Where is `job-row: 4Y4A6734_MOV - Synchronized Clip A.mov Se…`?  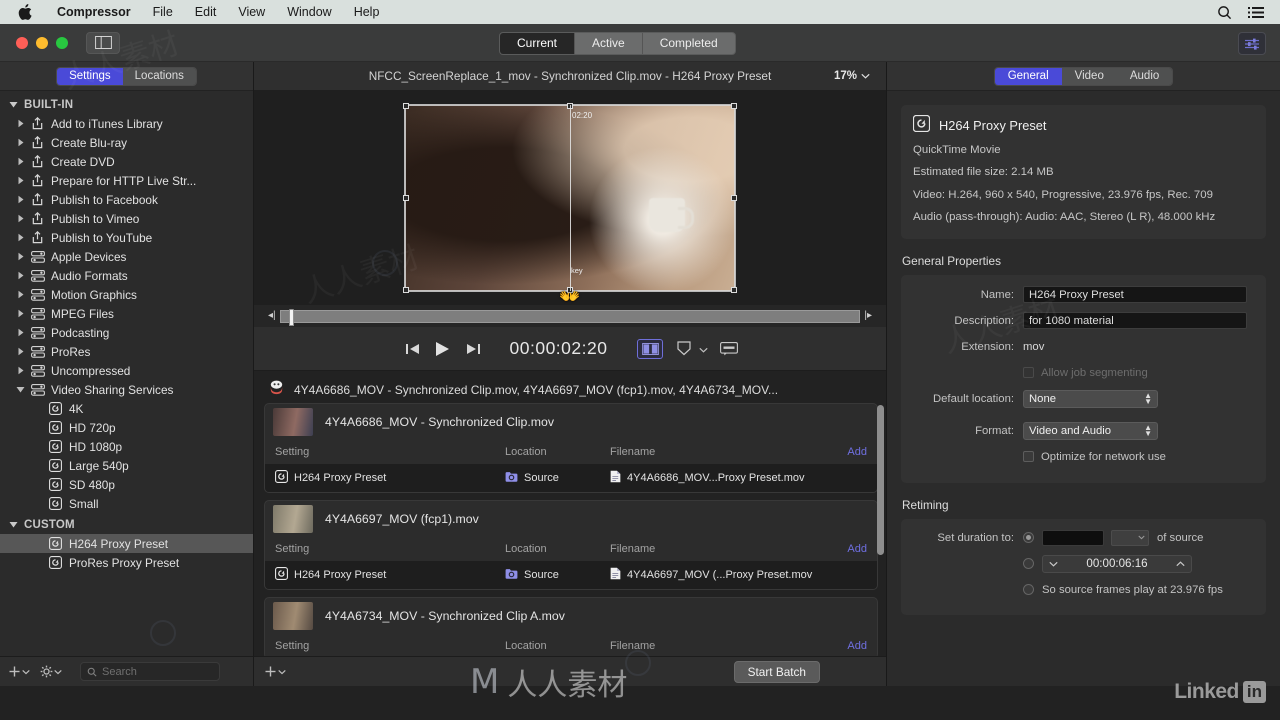 job-row: 4Y4A6734_MOV - Synchronized Clip A.mov Se… is located at coordinates (571, 626).